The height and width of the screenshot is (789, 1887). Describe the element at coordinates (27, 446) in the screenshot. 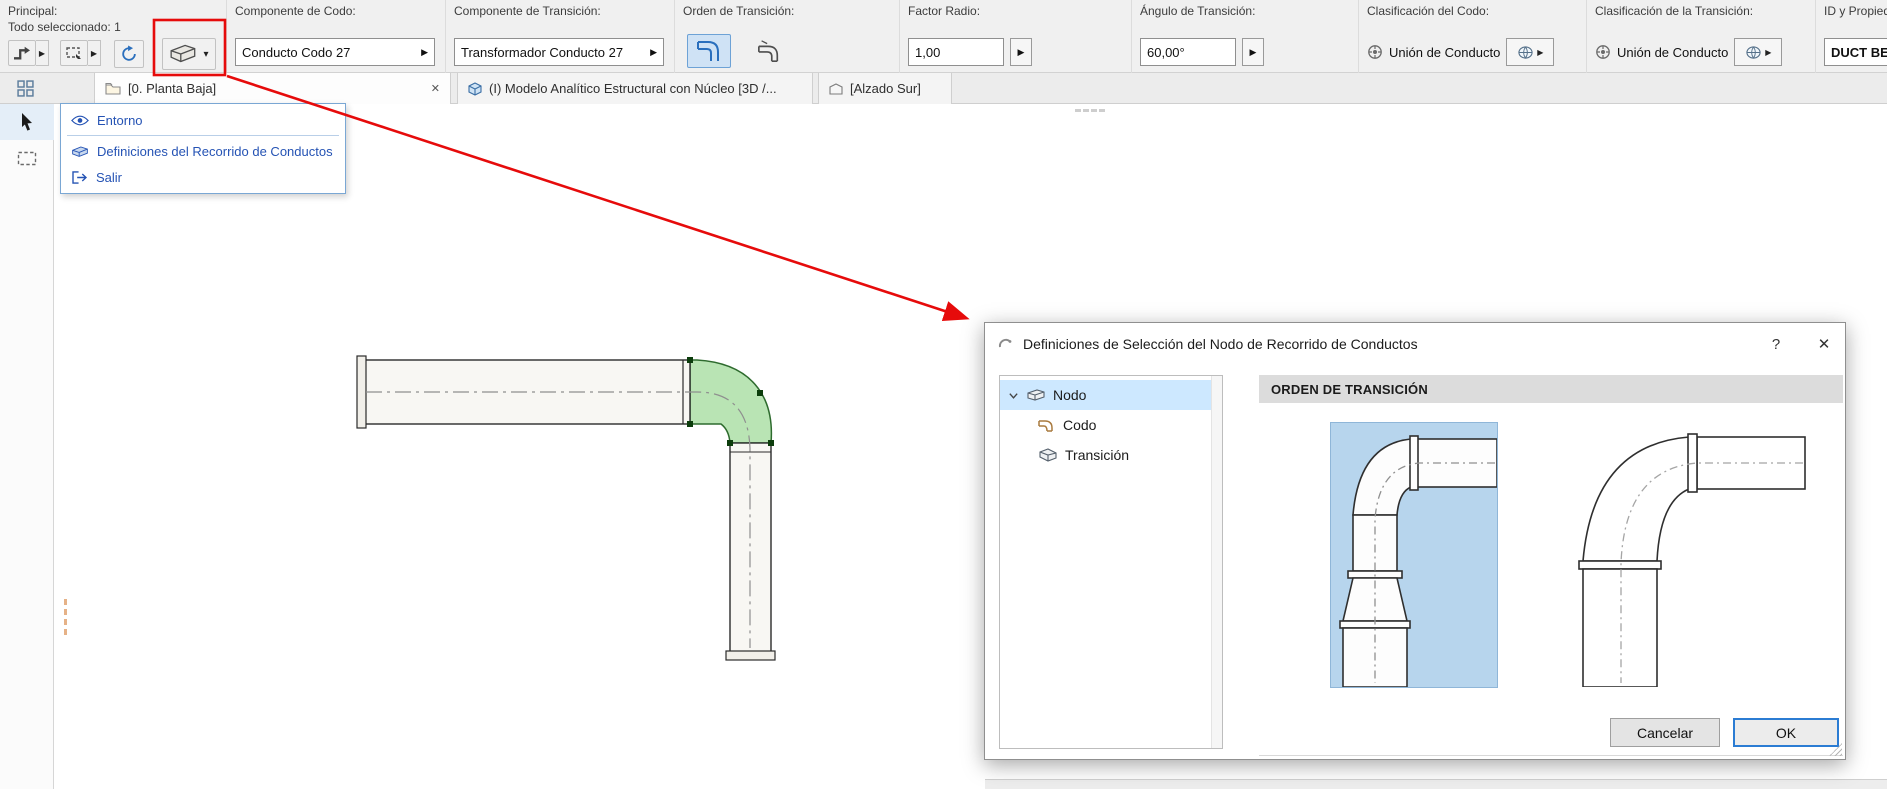

I see `left-toolbox` at that location.